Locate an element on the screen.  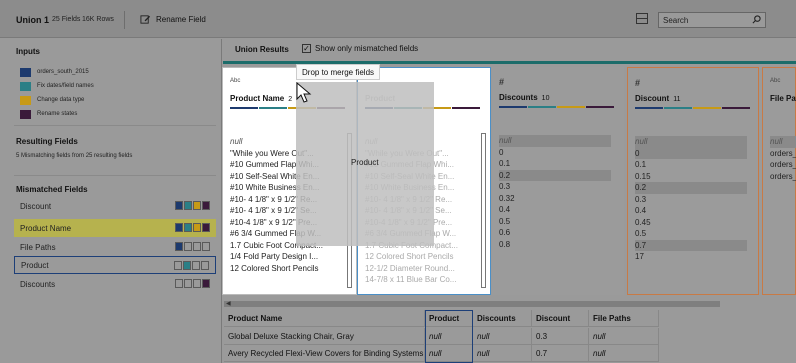
field-value-count: 11 is located at coordinates (677, 99).